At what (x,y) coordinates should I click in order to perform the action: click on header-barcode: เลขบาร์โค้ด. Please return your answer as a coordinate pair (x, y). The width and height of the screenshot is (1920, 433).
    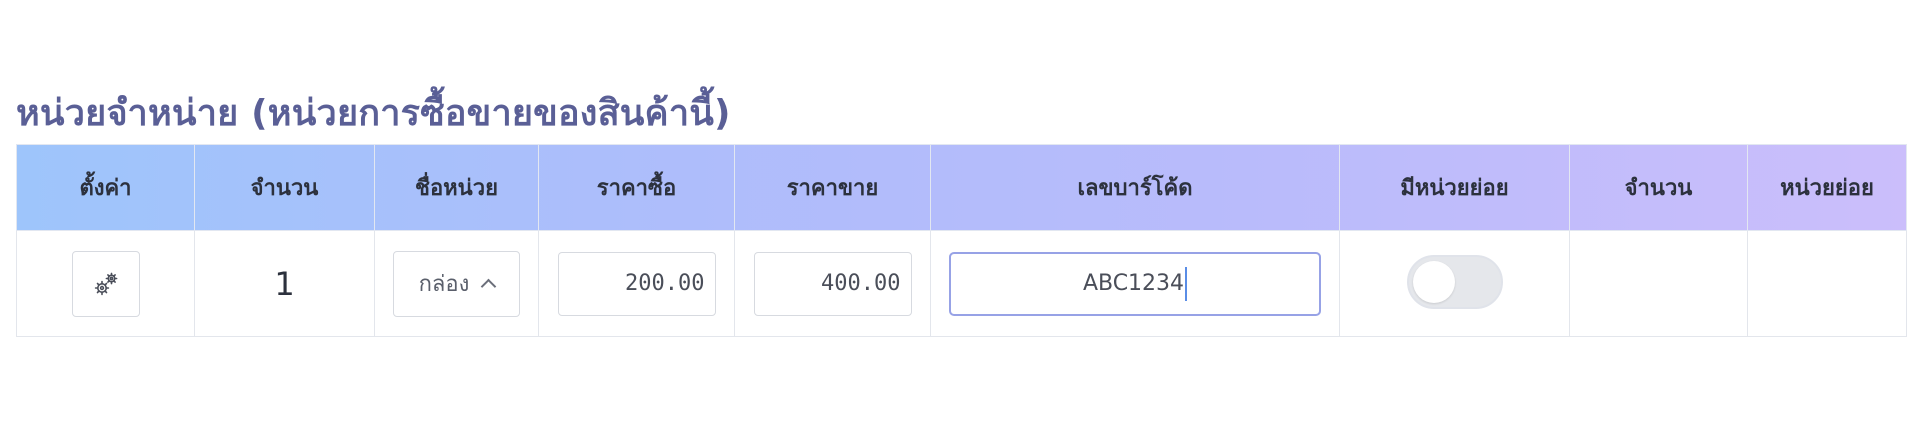
    Looking at the image, I should click on (1135, 187).